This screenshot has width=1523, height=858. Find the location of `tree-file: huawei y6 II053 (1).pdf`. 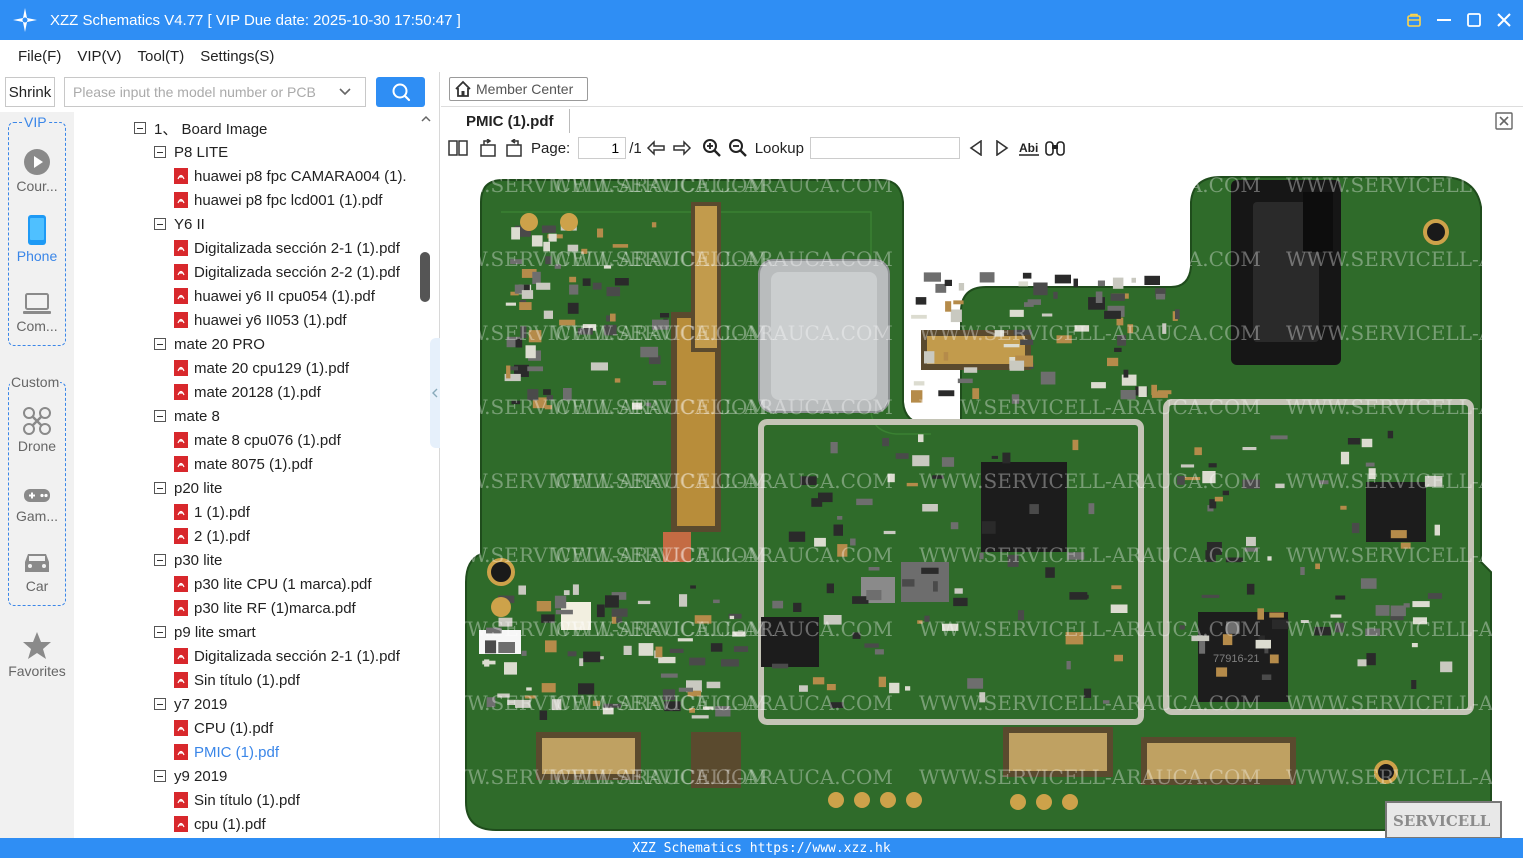

tree-file: huawei y6 II053 (1).pdf is located at coordinates (260, 320).